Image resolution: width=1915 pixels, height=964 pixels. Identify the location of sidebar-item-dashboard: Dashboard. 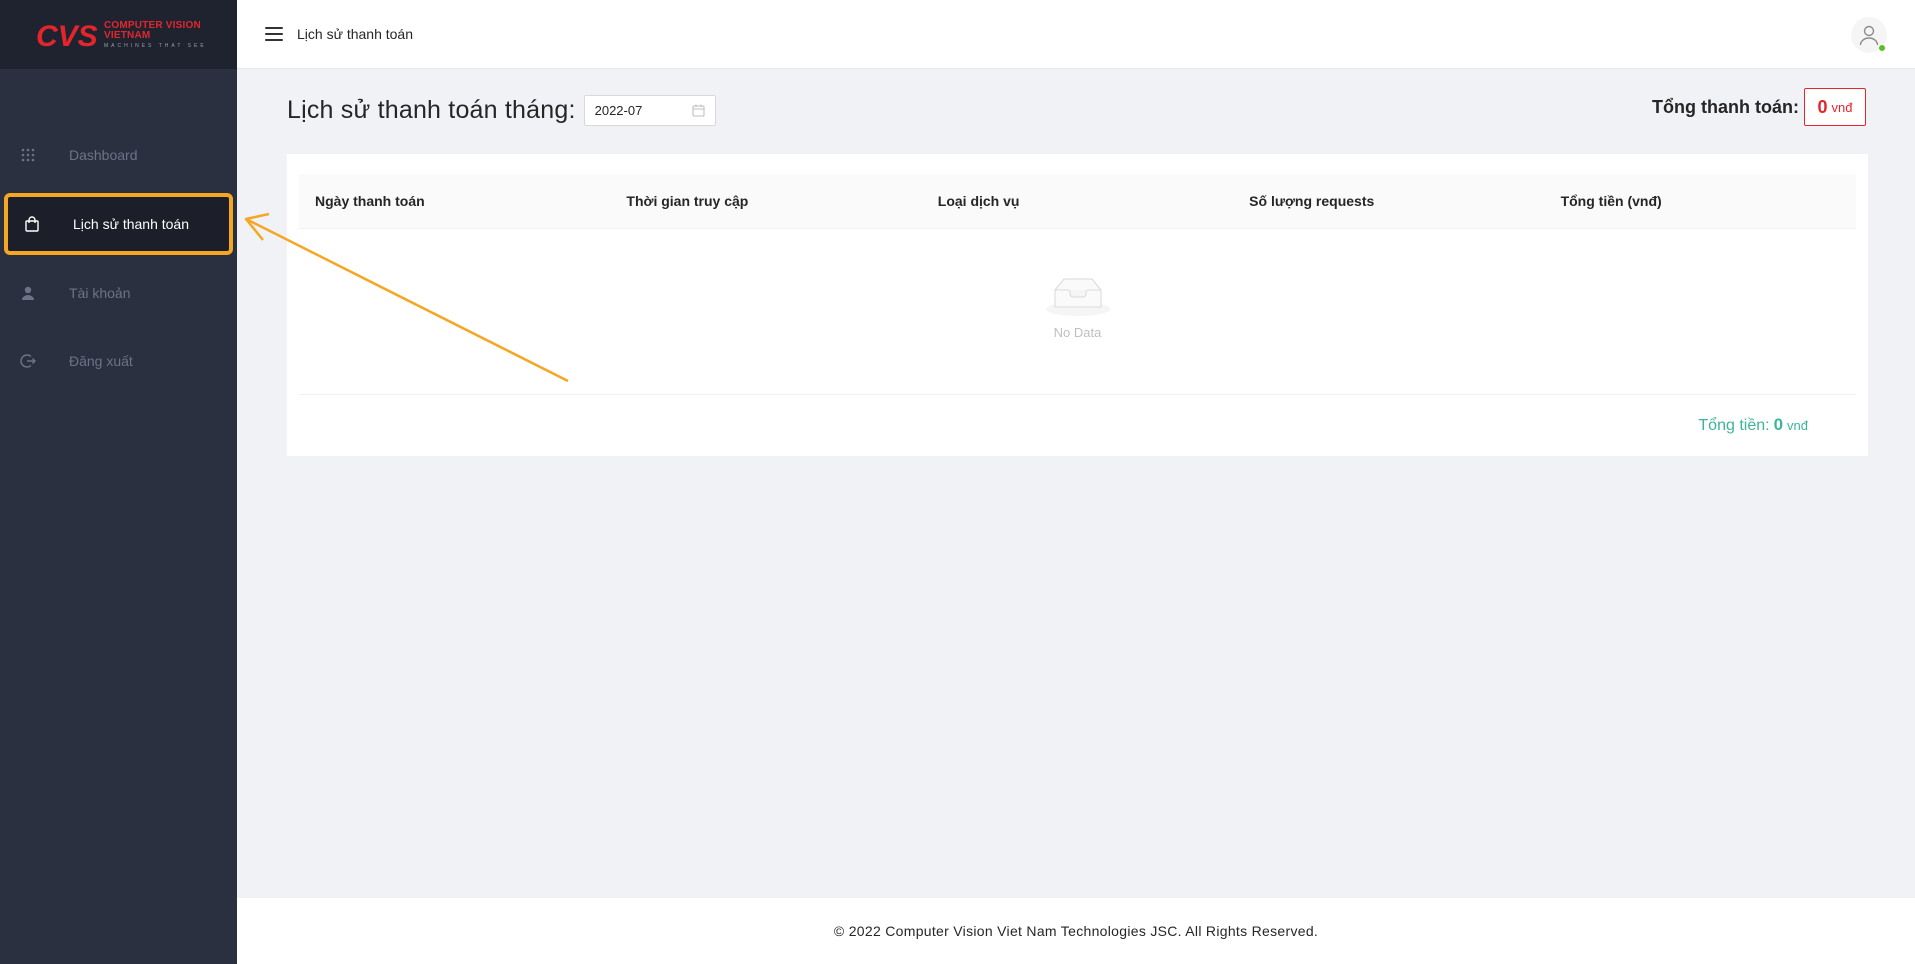
(118, 155).